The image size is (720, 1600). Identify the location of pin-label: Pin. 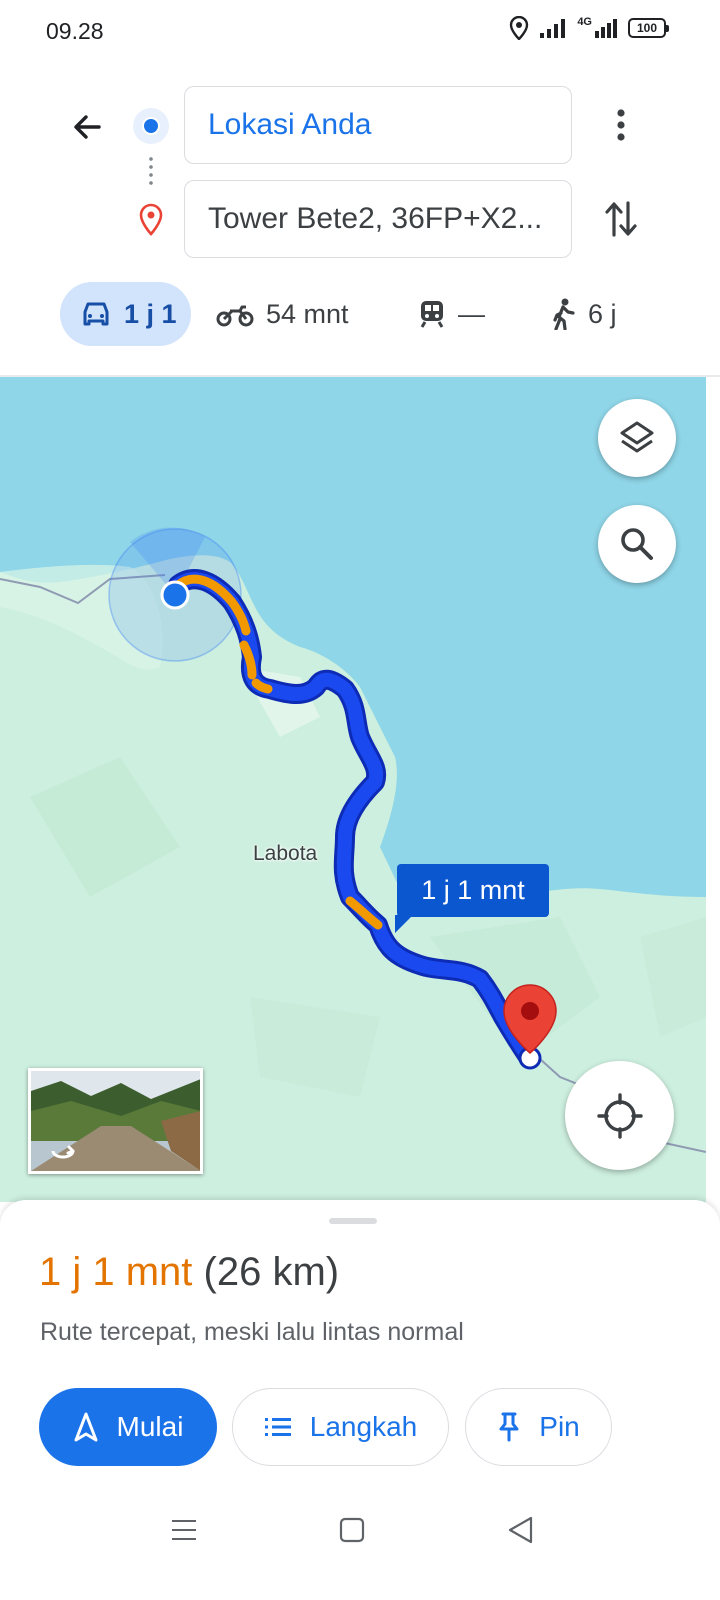
(559, 1426).